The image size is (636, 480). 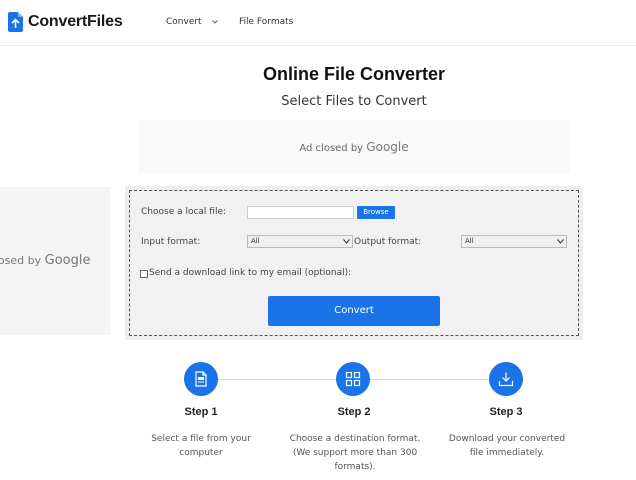 I want to click on download-icon, so click(x=506, y=379).